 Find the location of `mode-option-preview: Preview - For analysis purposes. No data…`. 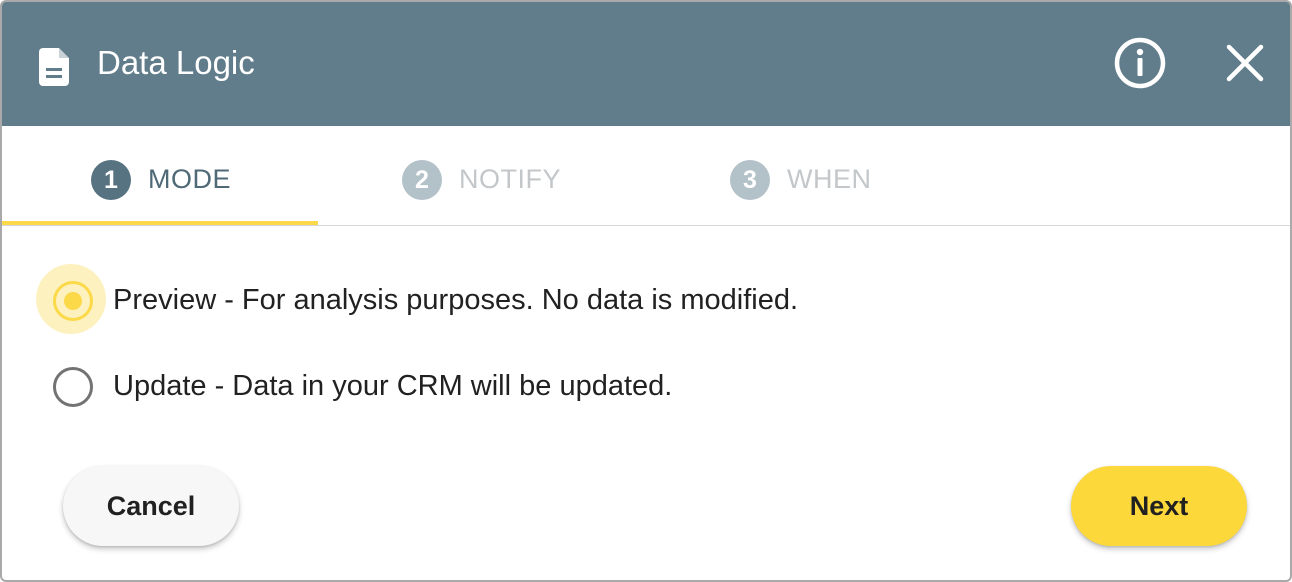

mode-option-preview: Preview - For analysis purposes. No data… is located at coordinates (502, 299).